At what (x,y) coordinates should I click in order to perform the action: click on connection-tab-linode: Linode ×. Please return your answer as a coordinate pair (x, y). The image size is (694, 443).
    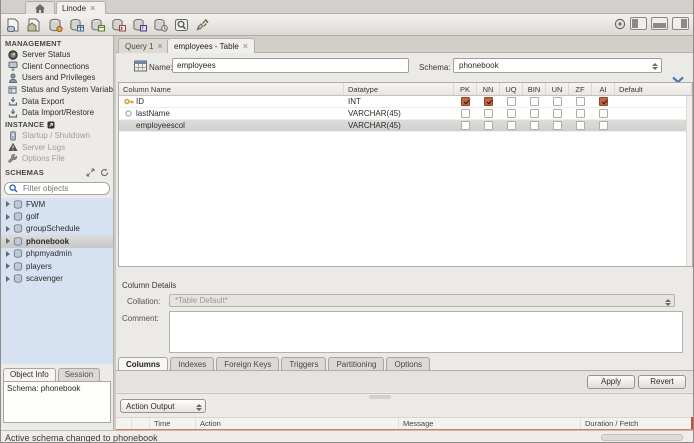
    Looking at the image, I should click on (81, 7).